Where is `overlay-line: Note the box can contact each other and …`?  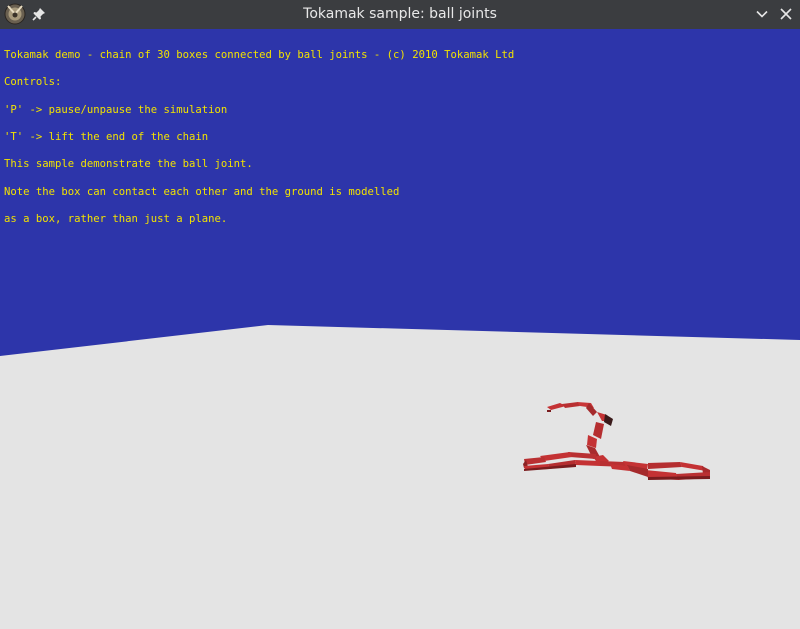
overlay-line: Note the box can contact each other and … is located at coordinates (202, 191).